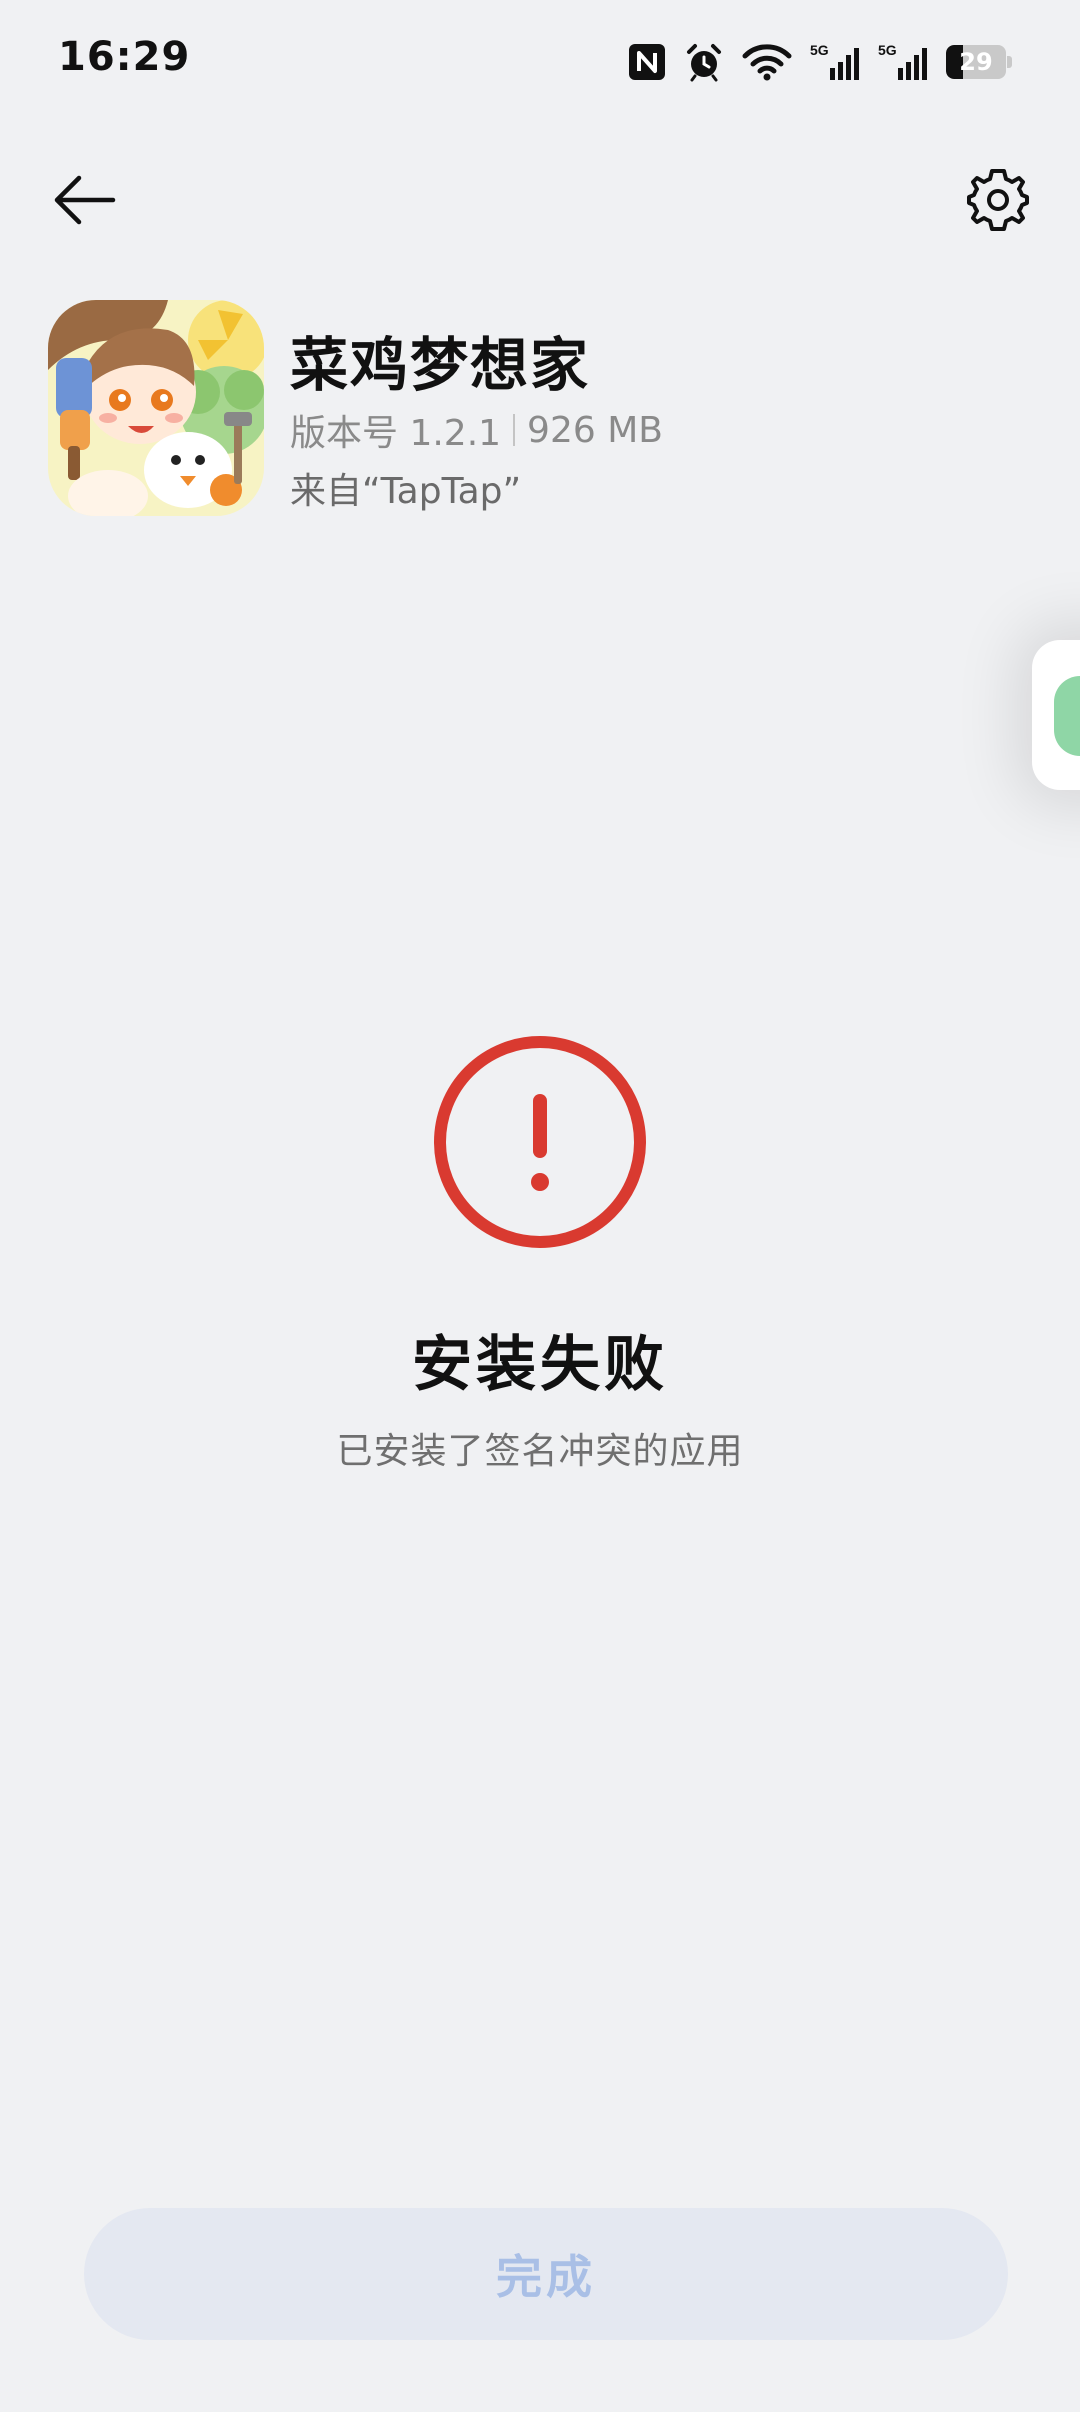 This screenshot has width=1080, height=2412. What do you see at coordinates (704, 62) in the screenshot?
I see `alarm-icon` at bounding box center [704, 62].